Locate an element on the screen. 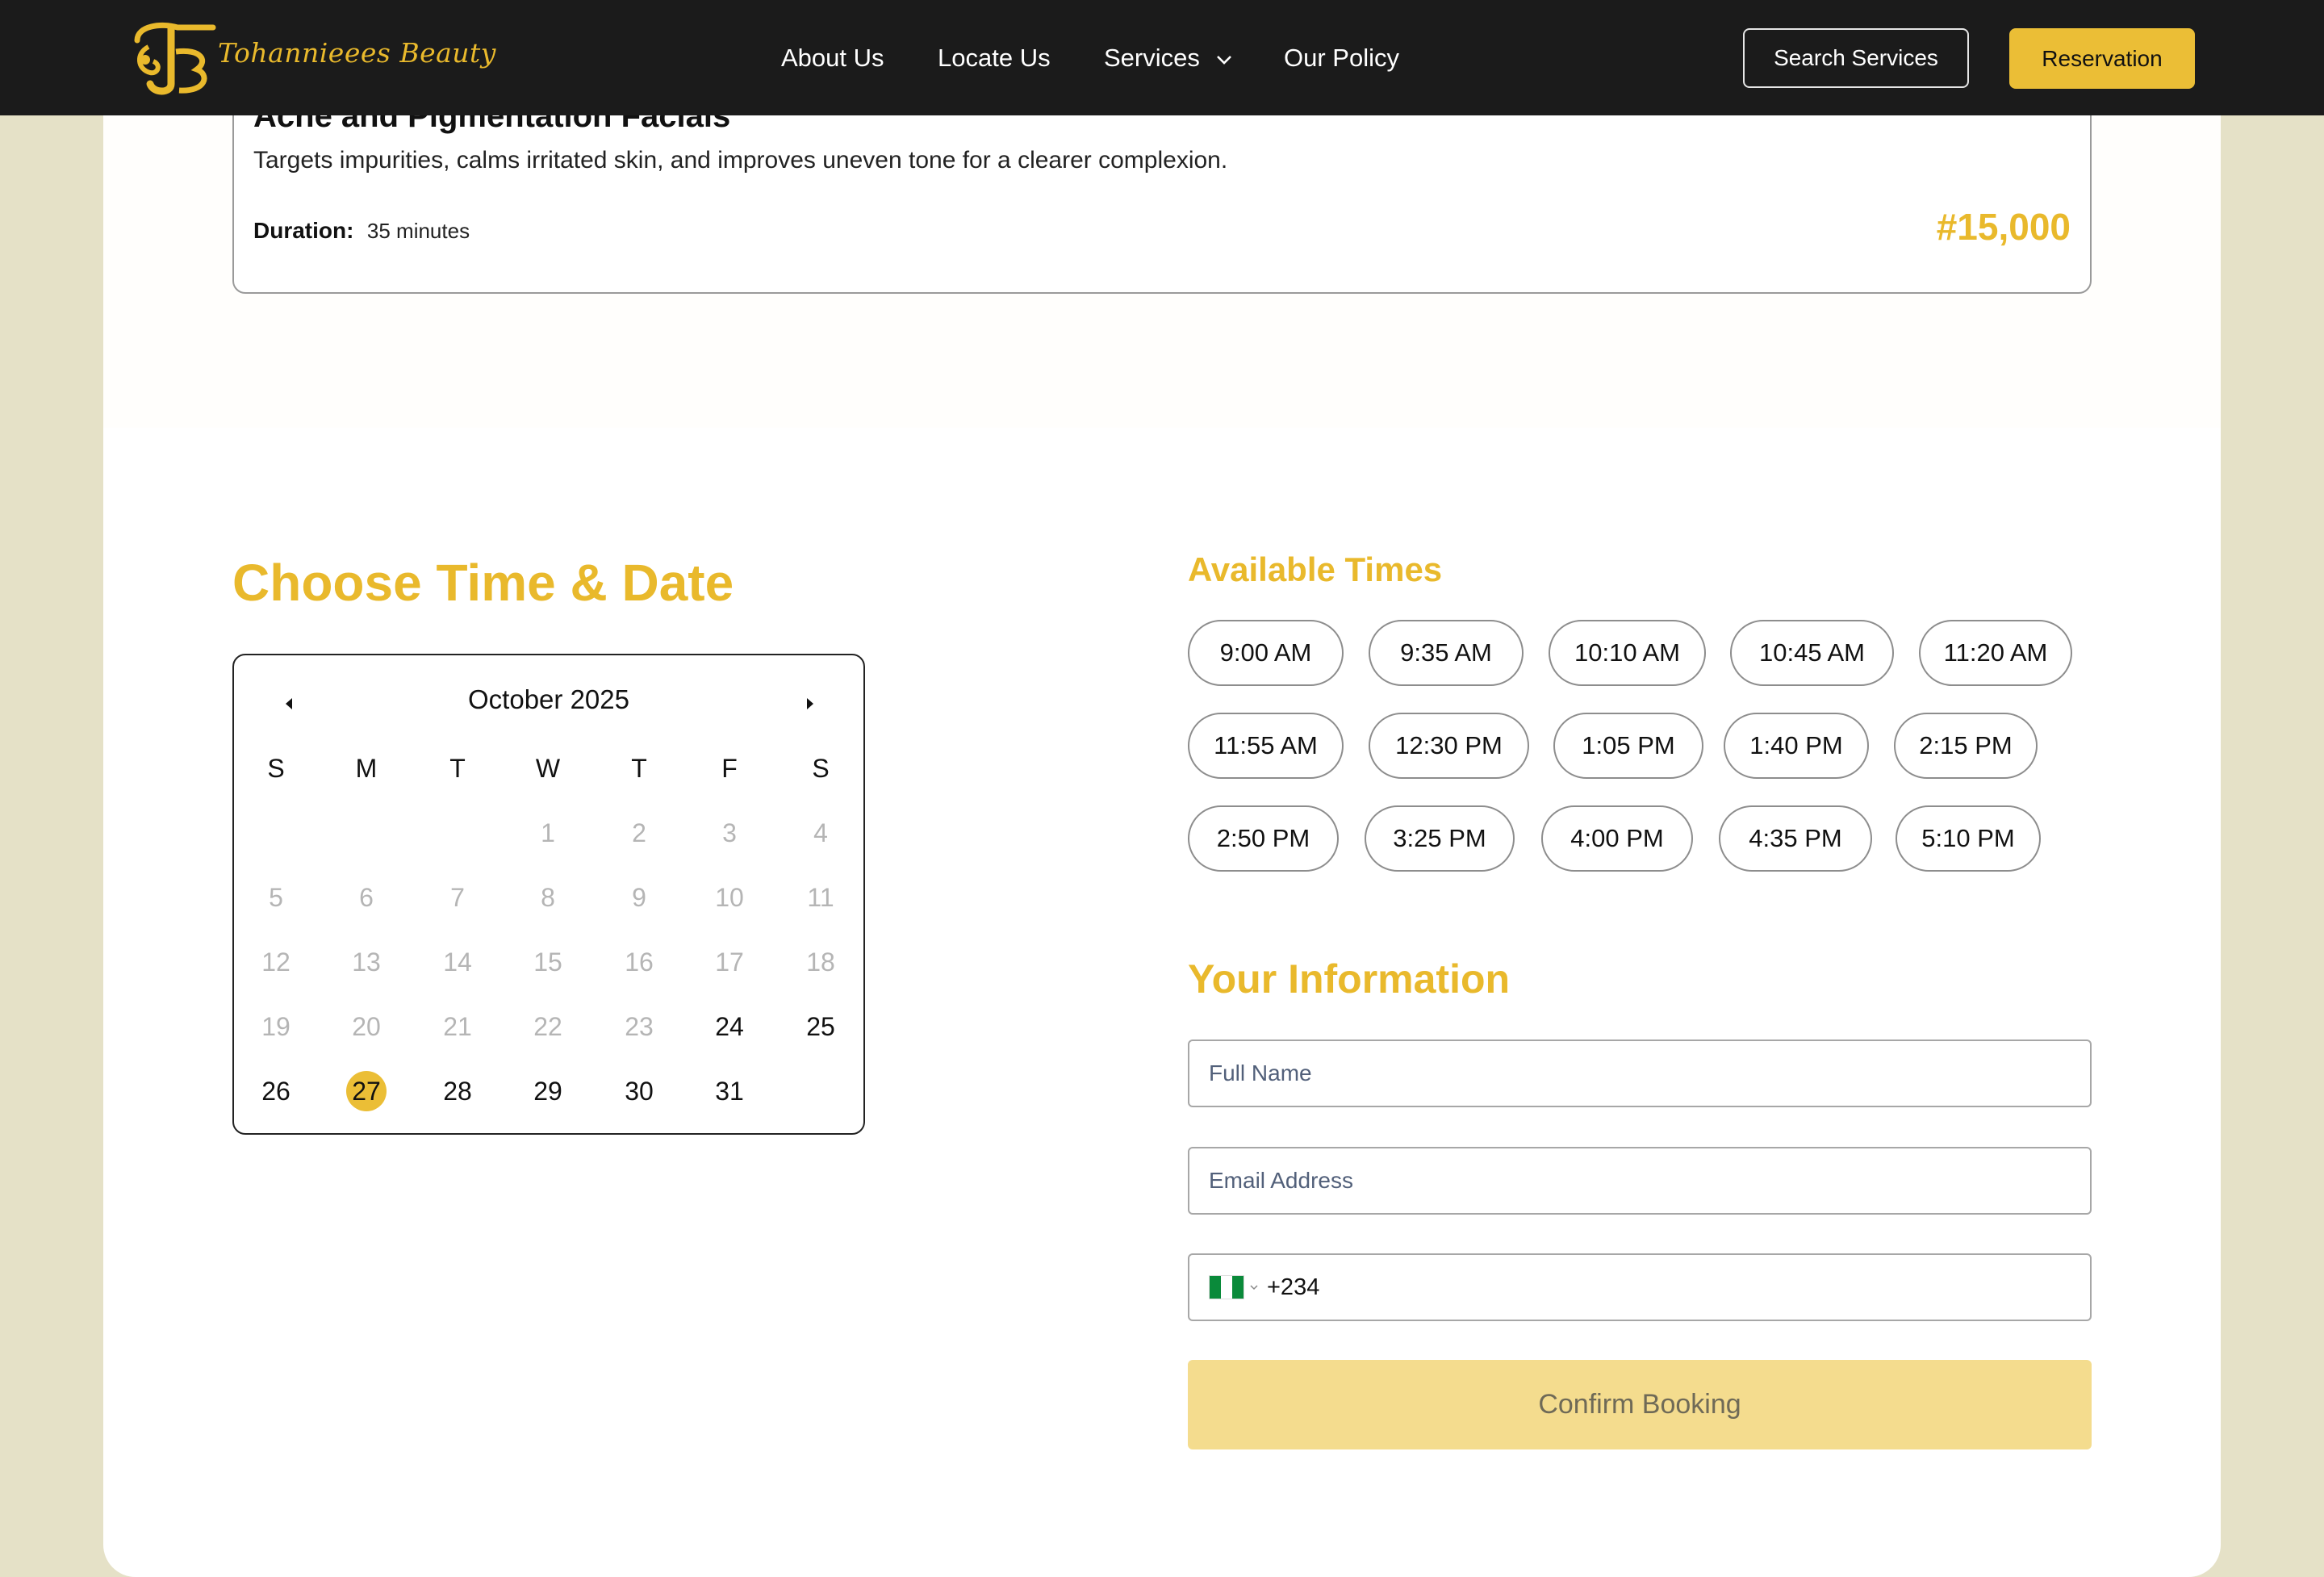 The image size is (2324, 1577). calendar-day: 17 is located at coordinates (729, 962).